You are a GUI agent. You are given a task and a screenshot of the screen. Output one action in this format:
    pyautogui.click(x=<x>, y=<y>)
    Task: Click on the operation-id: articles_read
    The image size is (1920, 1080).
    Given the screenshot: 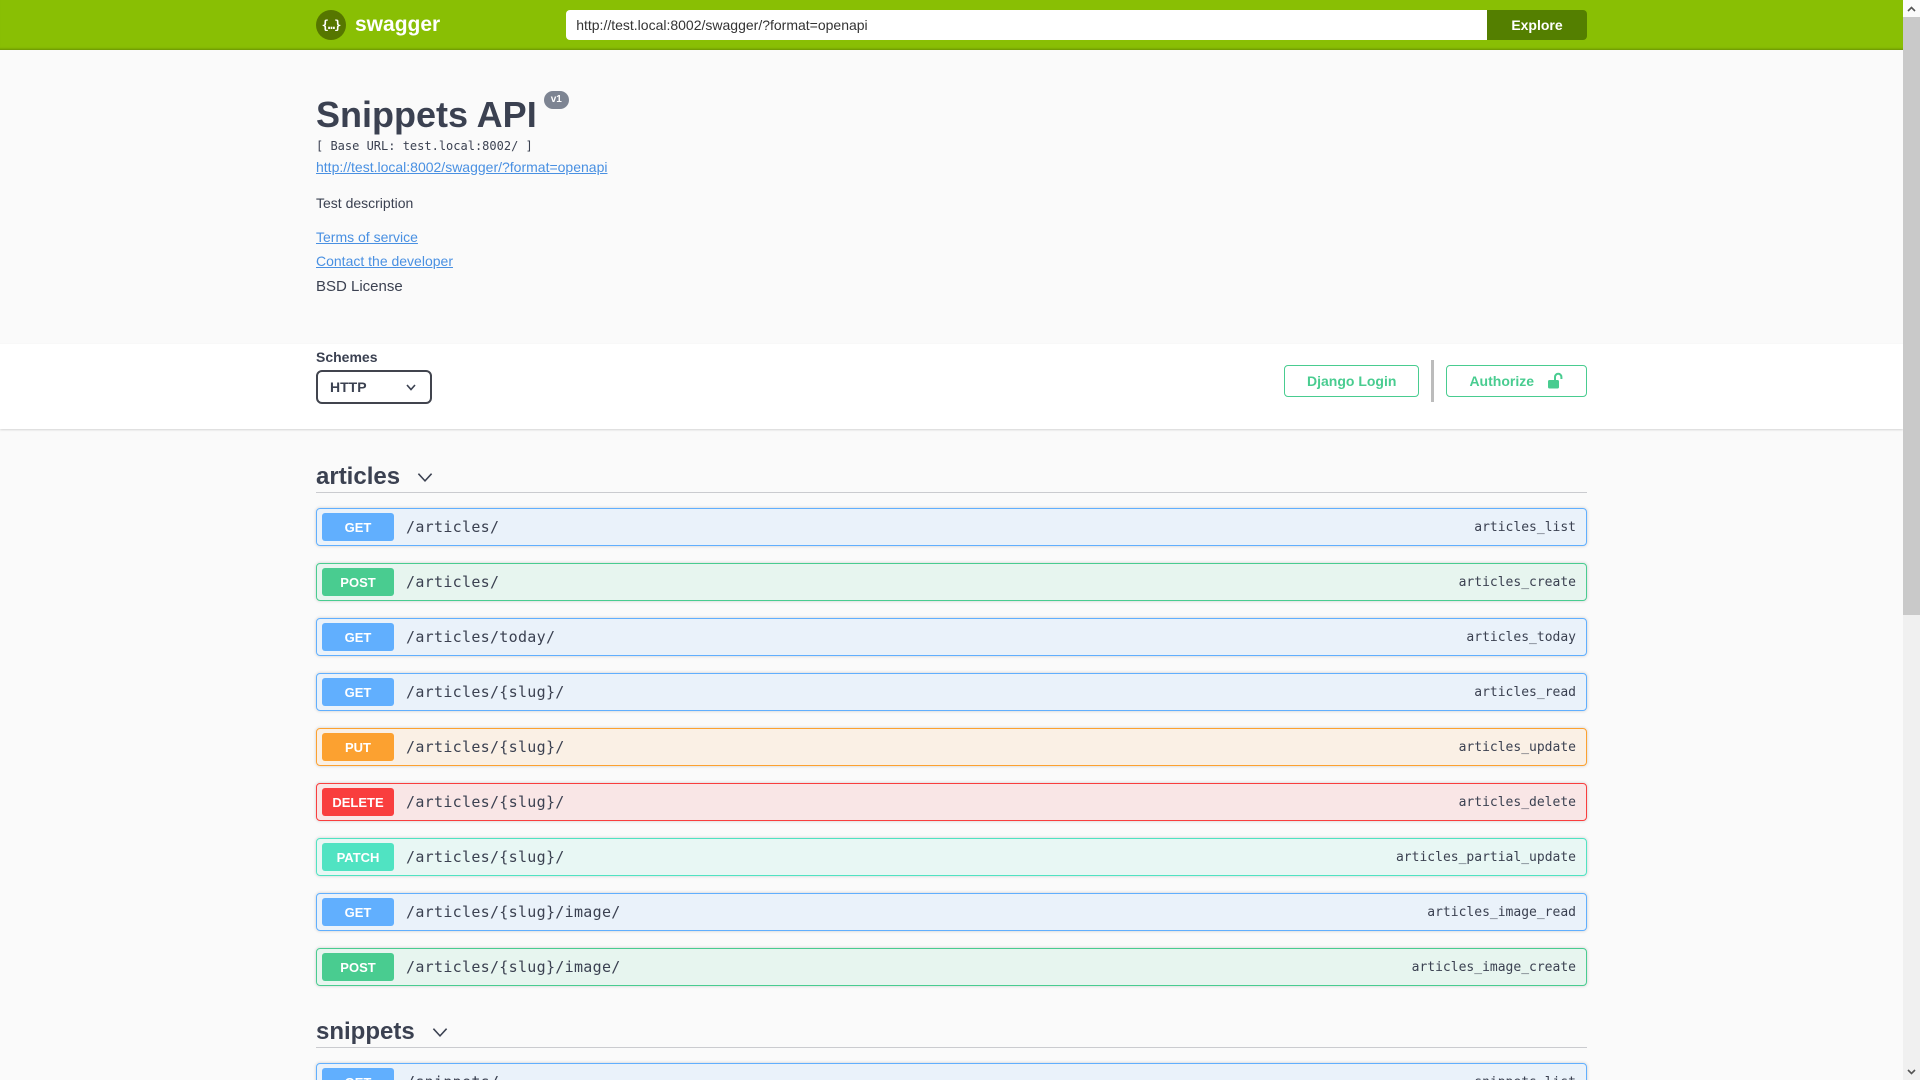 What is the action you would take?
    pyautogui.click(x=1525, y=692)
    